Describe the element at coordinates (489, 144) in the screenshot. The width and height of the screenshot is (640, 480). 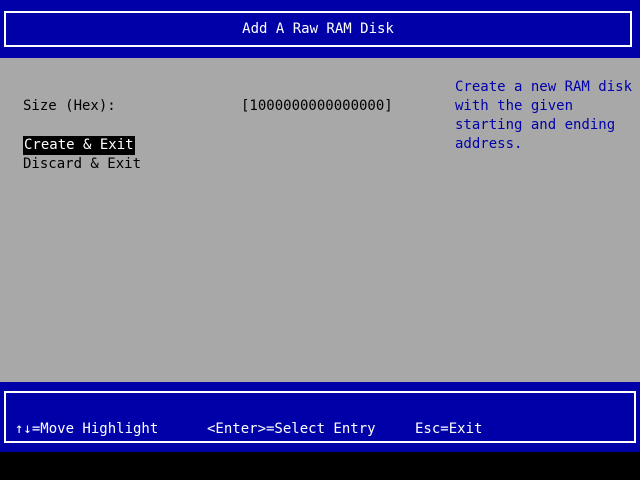
I see `help-line: address.` at that location.